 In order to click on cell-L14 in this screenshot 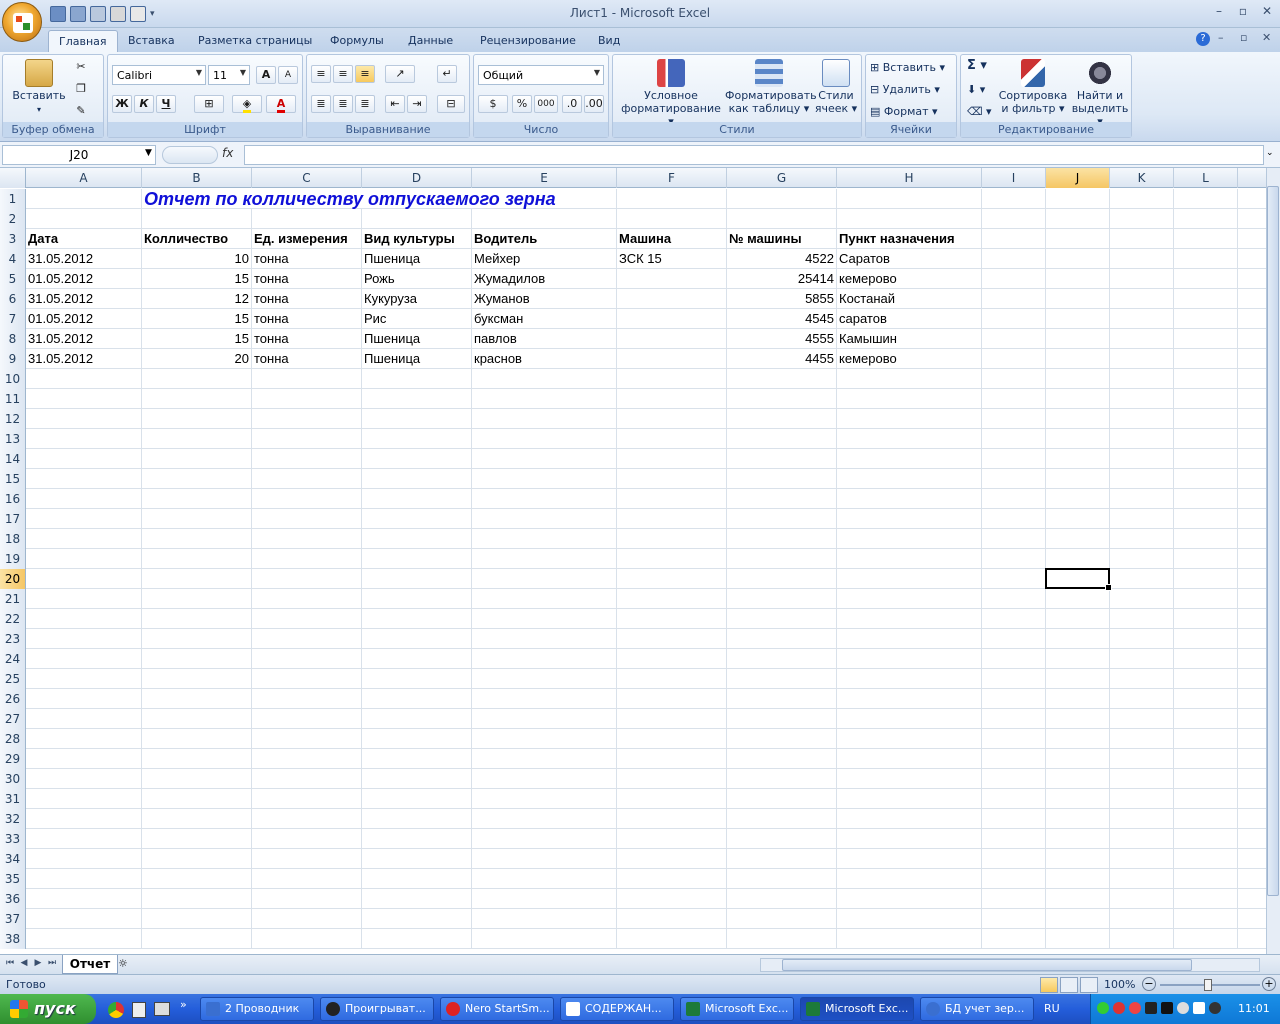, I will do `click(1206, 458)`.